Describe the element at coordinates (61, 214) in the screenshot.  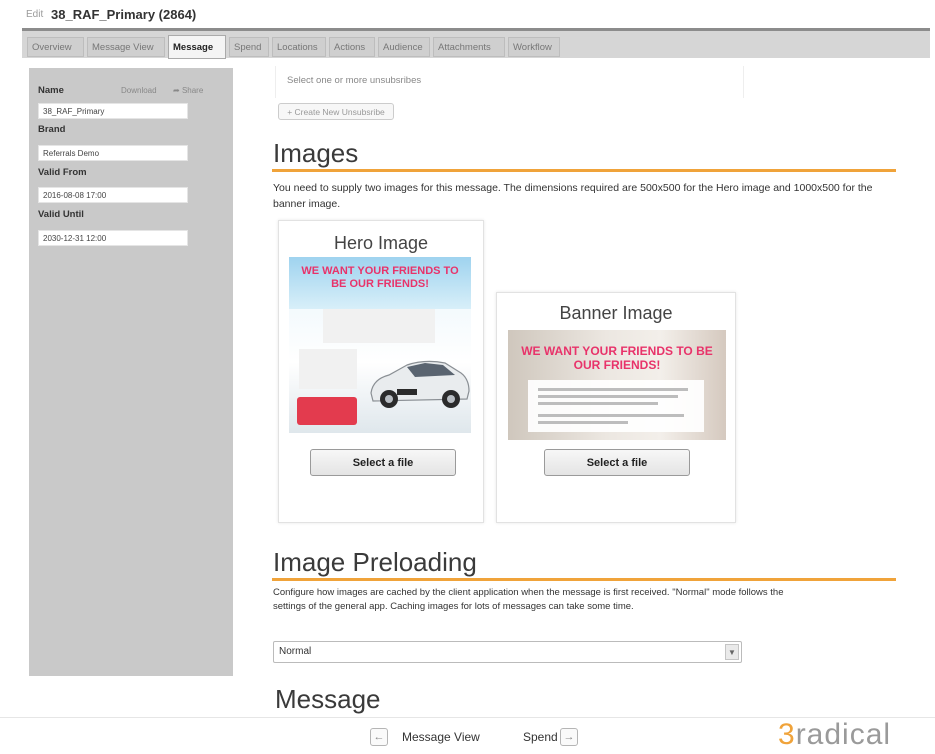
I see `valid-until-label: Valid Until` at that location.